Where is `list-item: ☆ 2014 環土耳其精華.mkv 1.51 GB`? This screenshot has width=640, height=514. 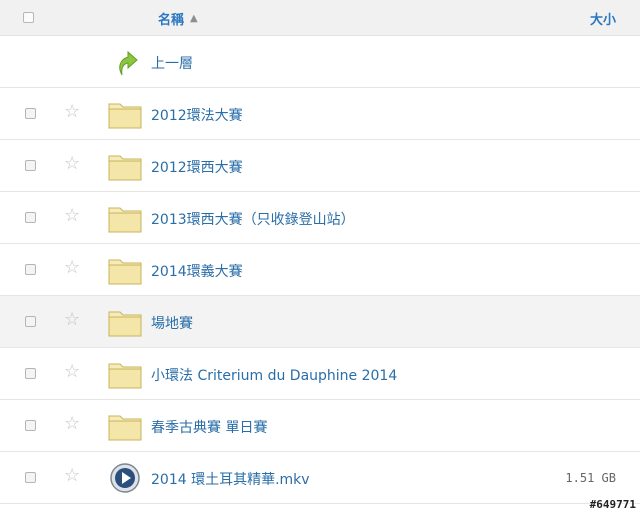 list-item: ☆ 2014 環土耳其精華.mkv 1.51 GB is located at coordinates (320, 478).